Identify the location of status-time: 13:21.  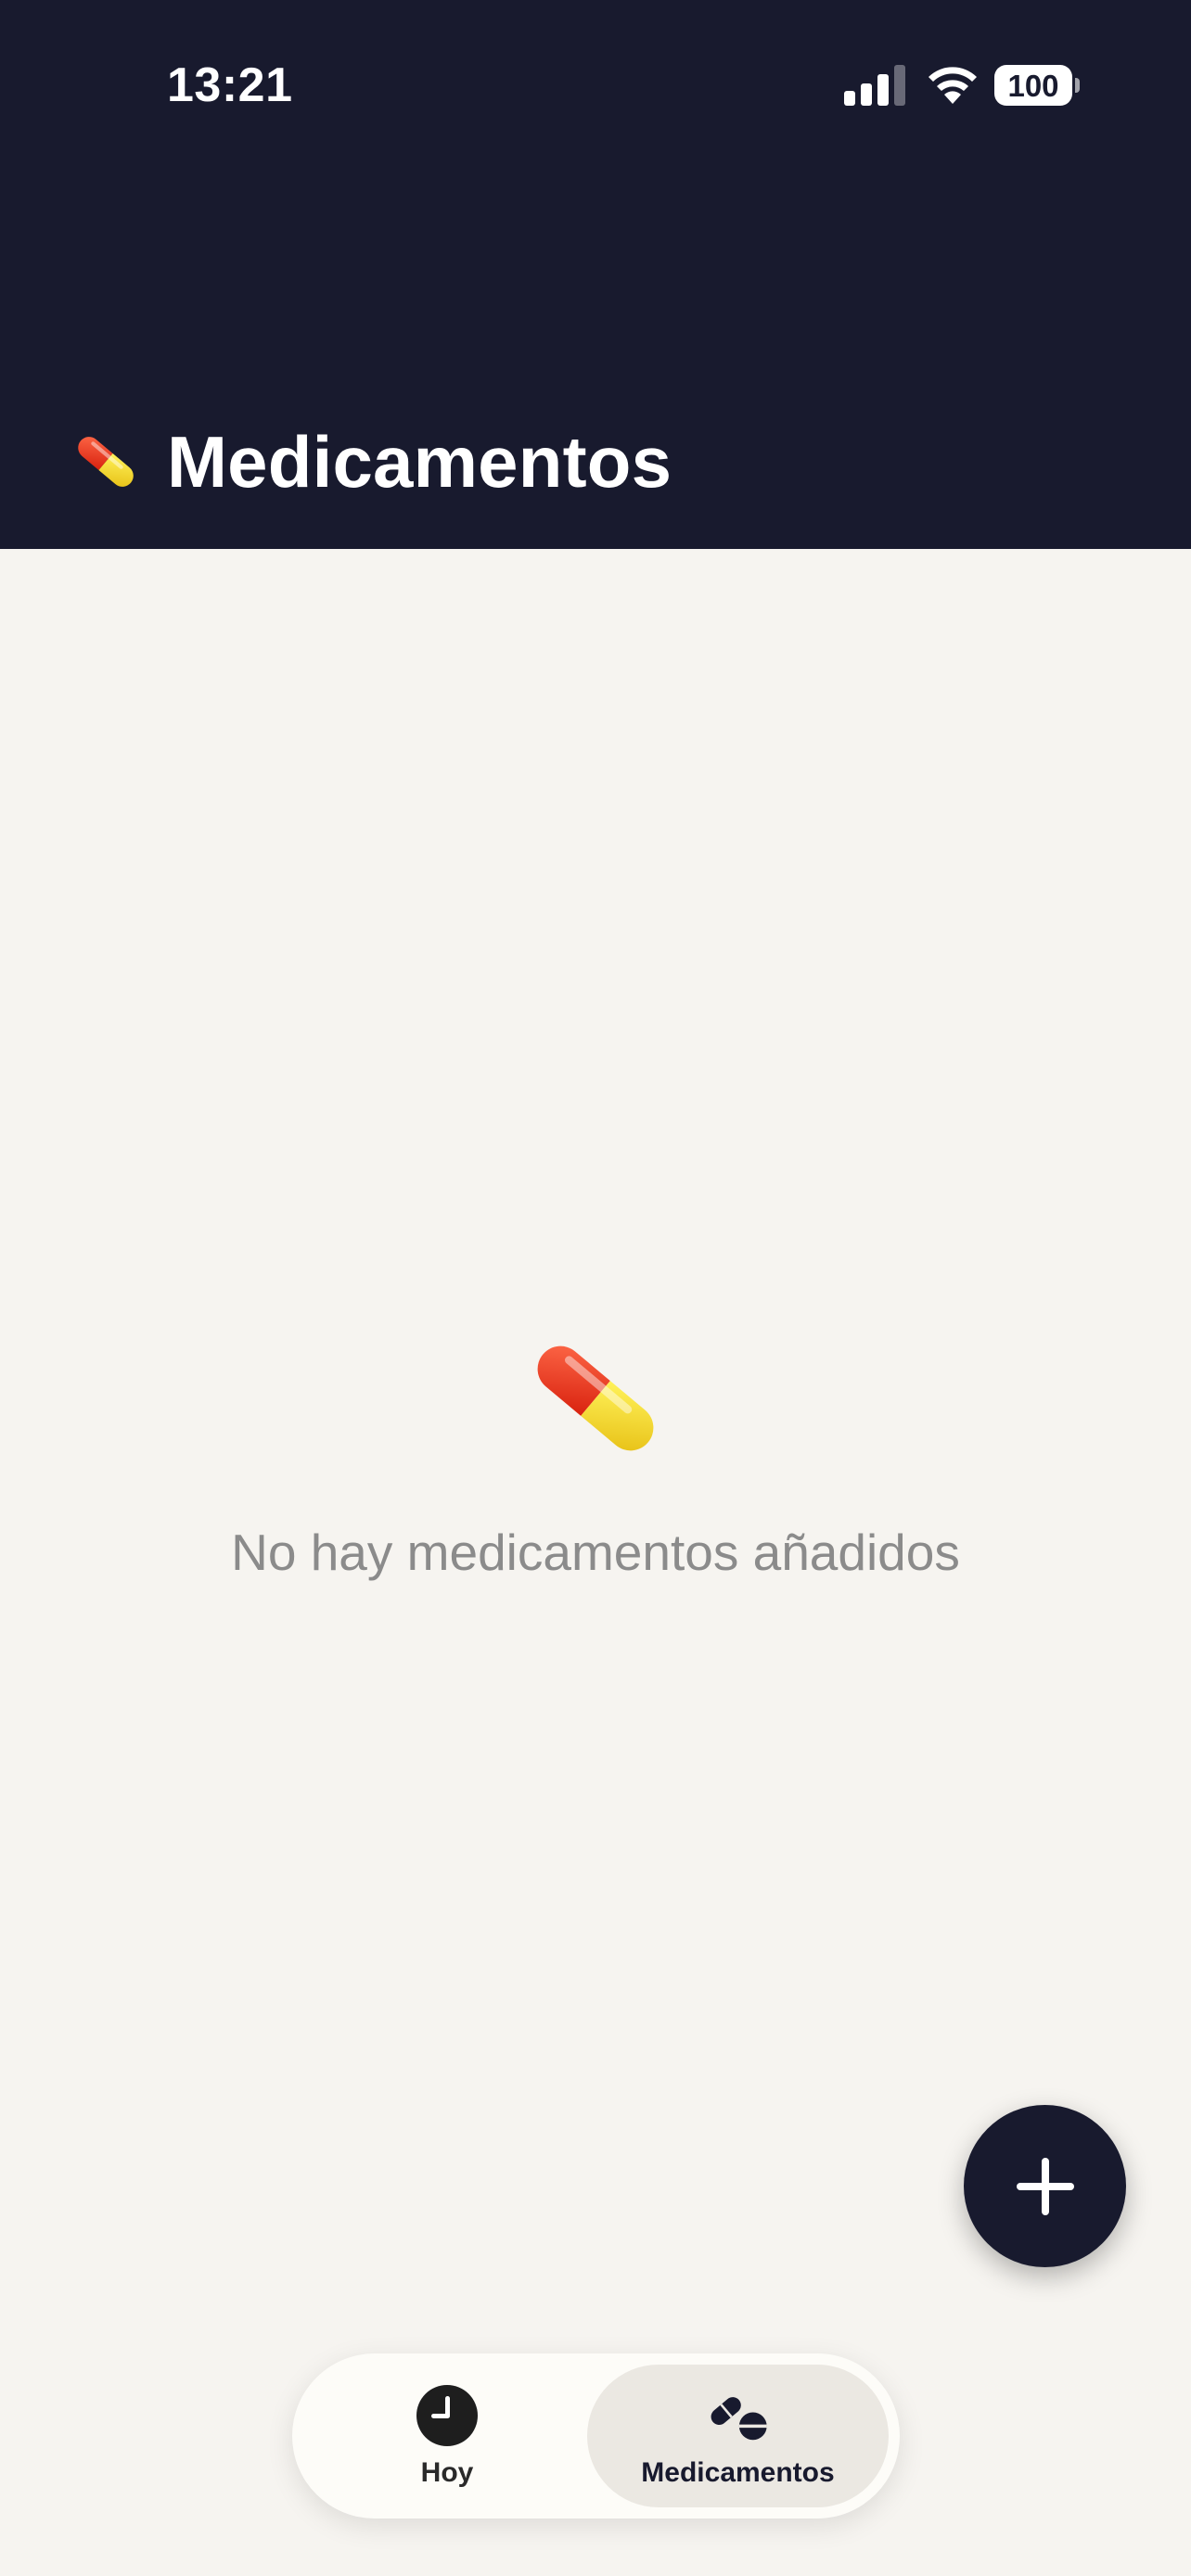
(230, 85).